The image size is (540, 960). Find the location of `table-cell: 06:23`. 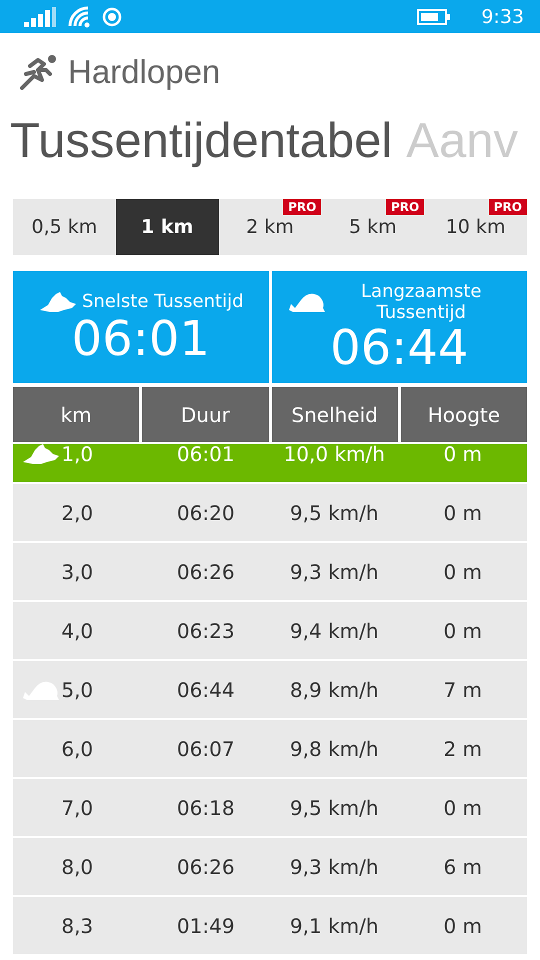

table-cell: 06:23 is located at coordinates (205, 630).